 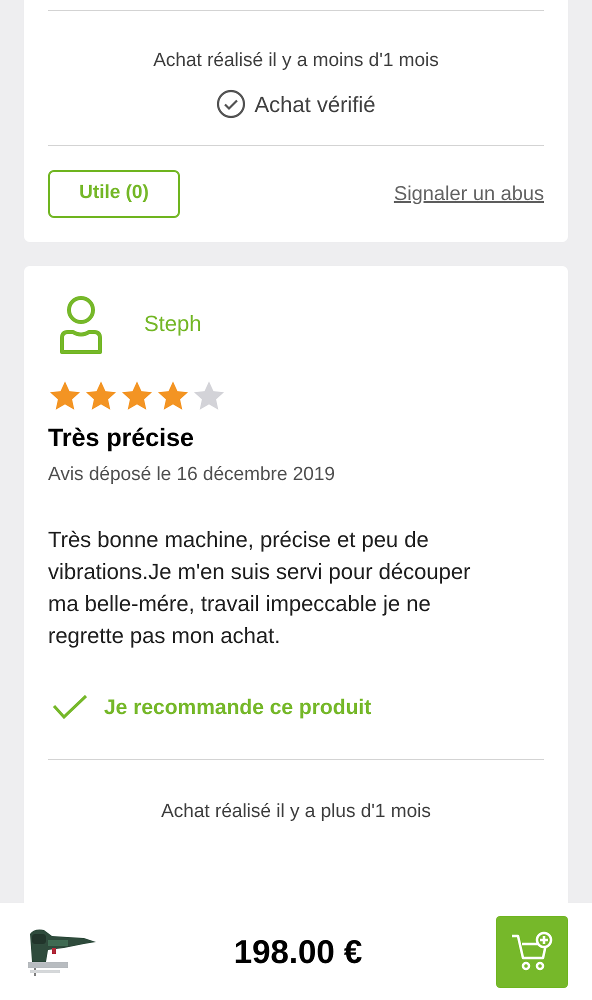 What do you see at coordinates (192, 475) in the screenshot?
I see `review-date: Avis déposé le 16 décembre 2019` at bounding box center [192, 475].